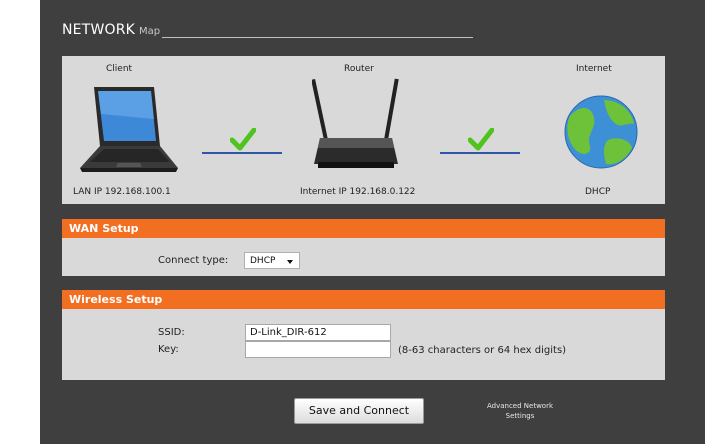 The height and width of the screenshot is (444, 705). I want to click on header-divider, so click(317, 37).